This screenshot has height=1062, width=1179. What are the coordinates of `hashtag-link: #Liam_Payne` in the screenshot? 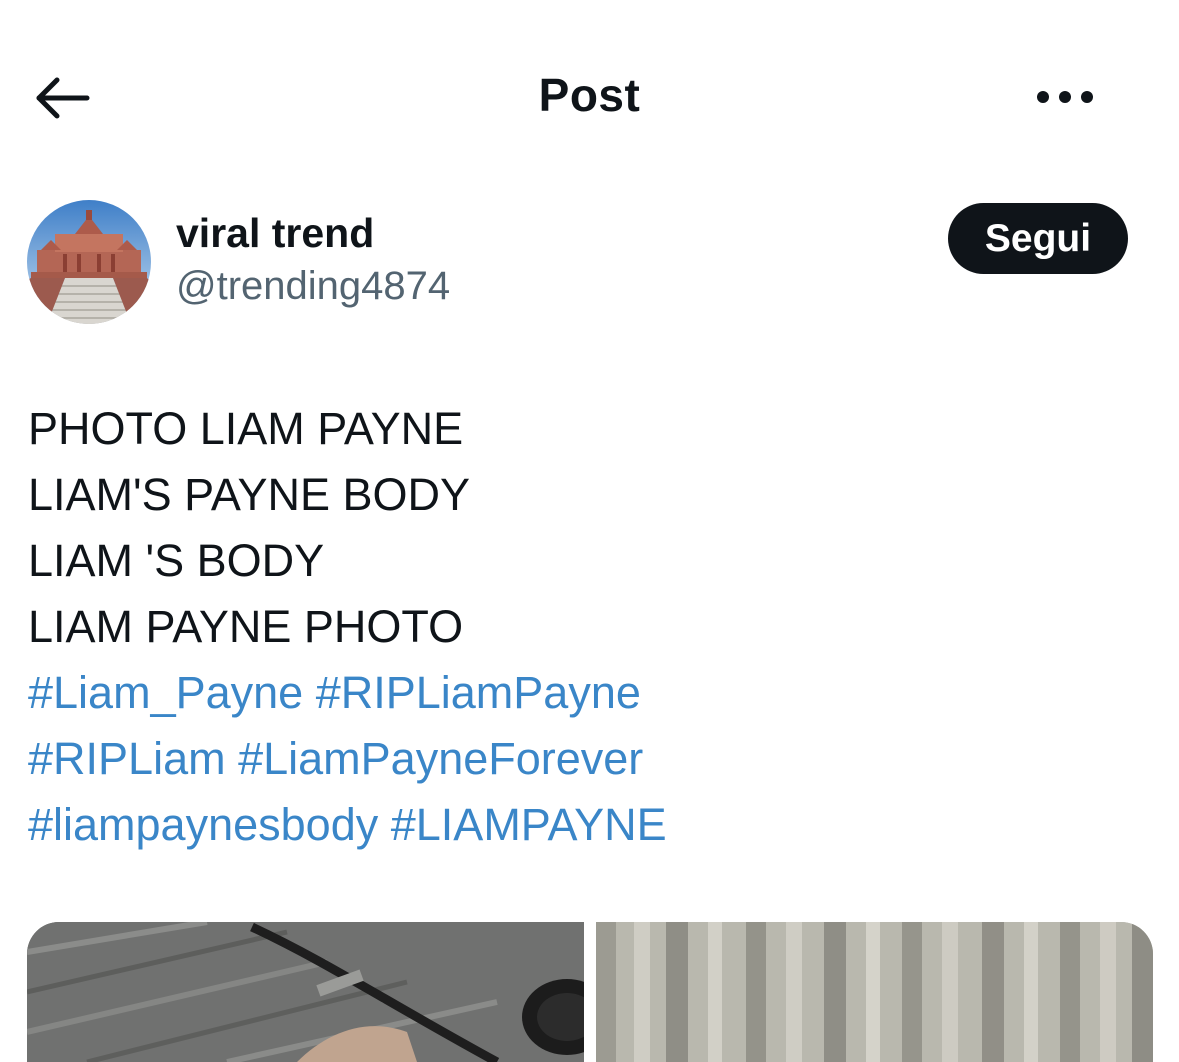 It's located at (165, 692).